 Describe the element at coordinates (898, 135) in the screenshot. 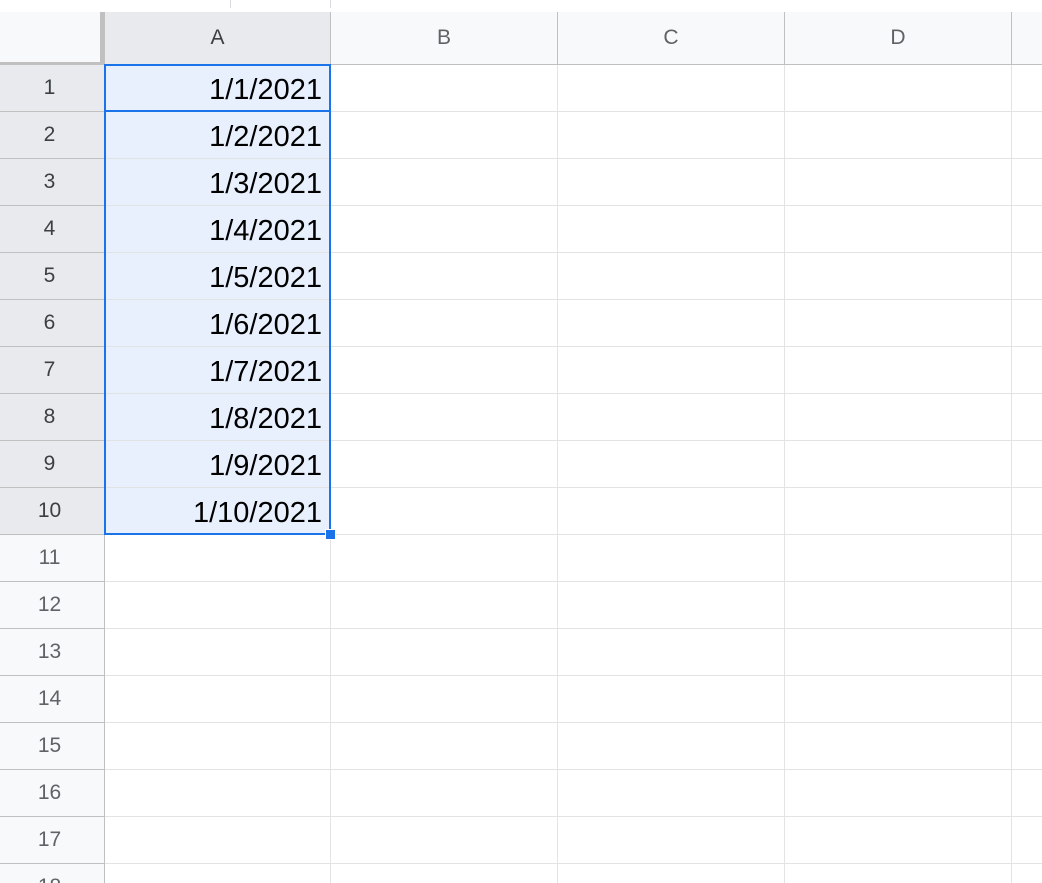

I see `cell-d2` at that location.